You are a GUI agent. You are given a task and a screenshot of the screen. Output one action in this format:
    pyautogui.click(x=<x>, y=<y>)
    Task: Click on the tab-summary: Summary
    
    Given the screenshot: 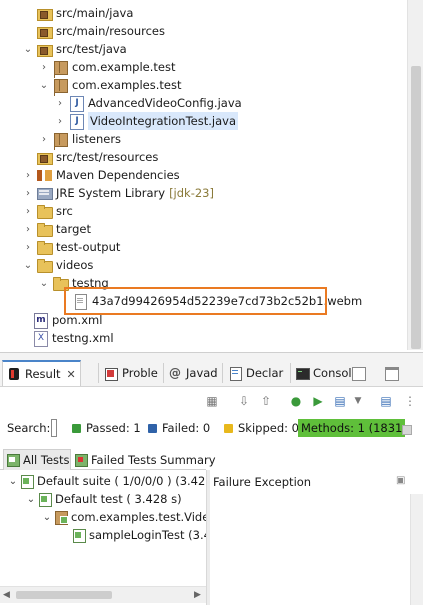 What is the action you would take?
    pyautogui.click(x=188, y=459)
    